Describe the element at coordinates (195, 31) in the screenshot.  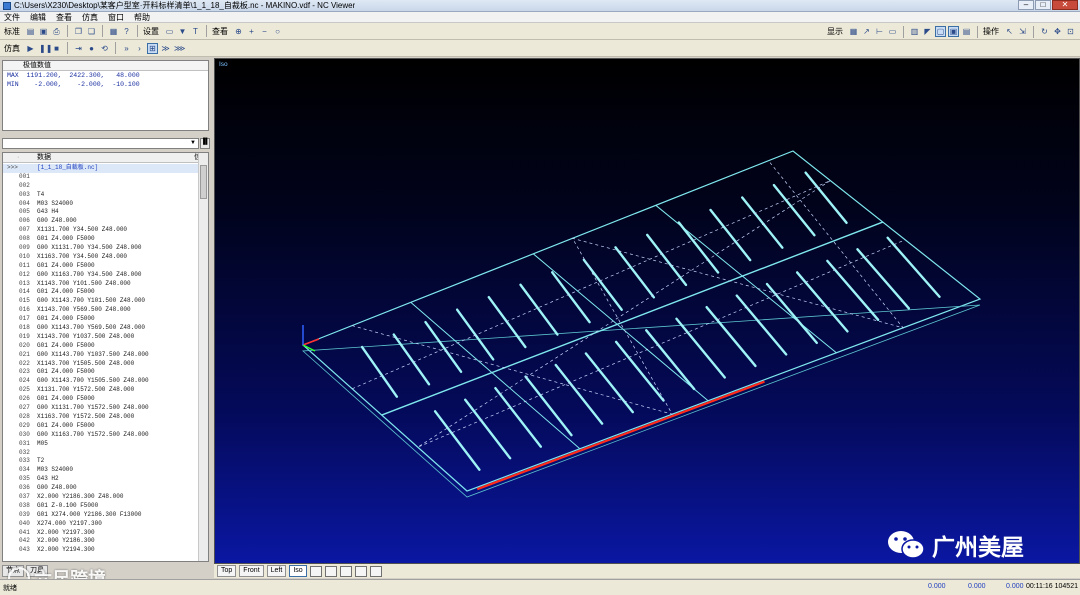
I see `tool-icon: T` at that location.